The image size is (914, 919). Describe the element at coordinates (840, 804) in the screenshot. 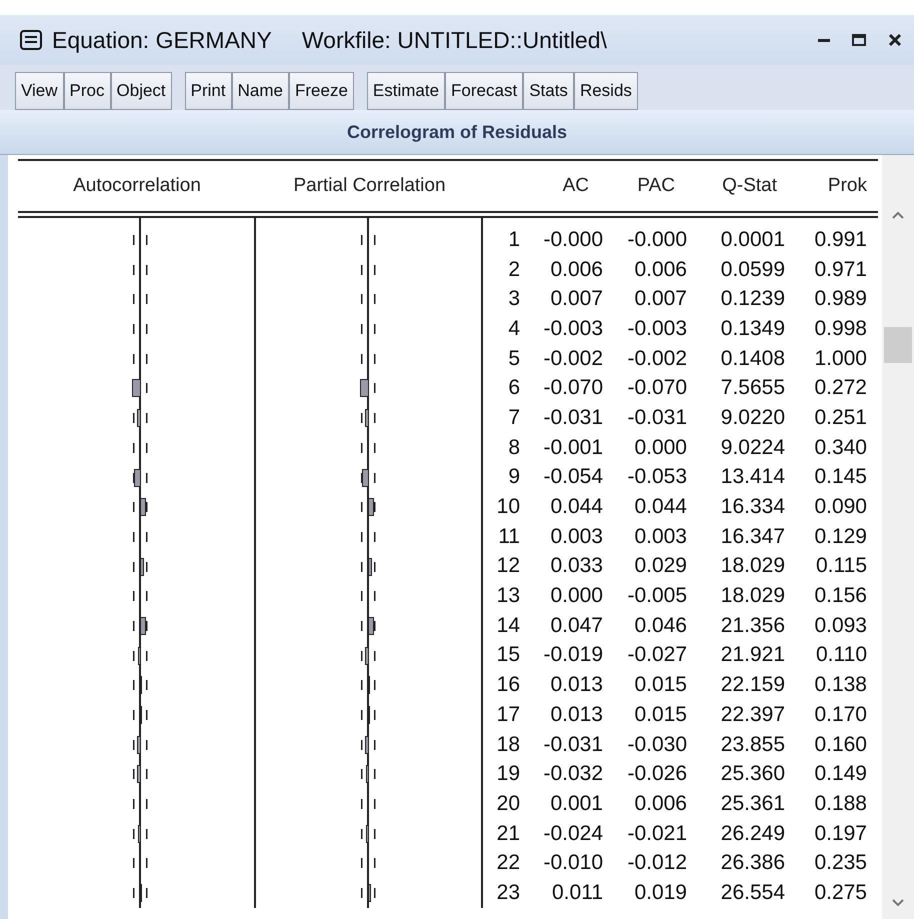

I see `prob-cell-text: 0.188` at that location.